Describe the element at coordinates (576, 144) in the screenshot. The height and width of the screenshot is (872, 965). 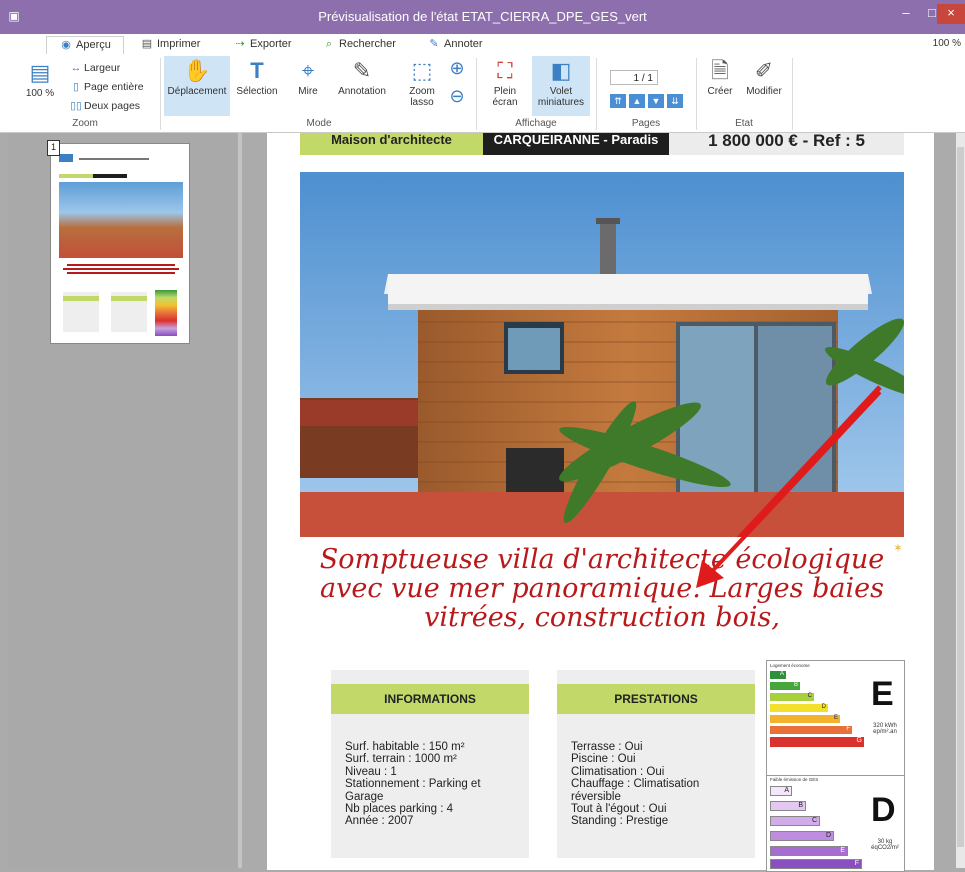
I see `property-location: CARQUEIRANNE - Paradis` at that location.